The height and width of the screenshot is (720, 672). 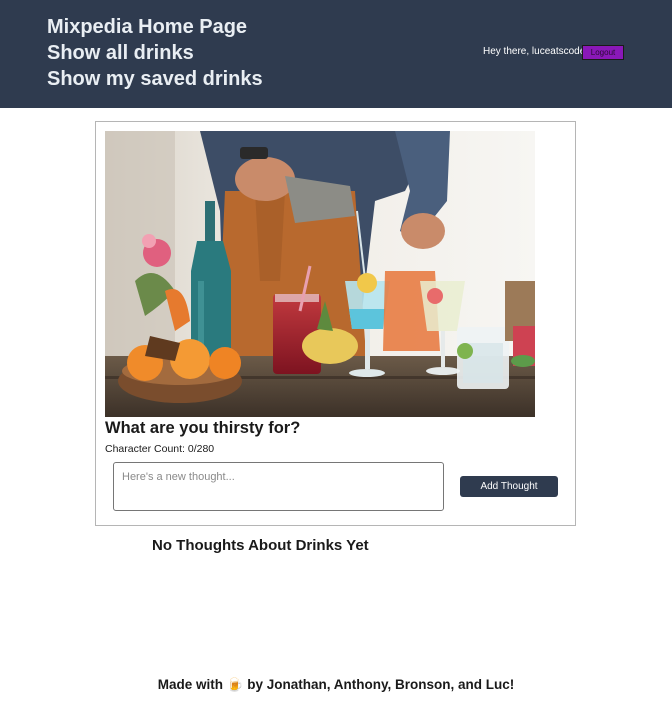 I want to click on add-thought-button: Add Thought, so click(x=509, y=486).